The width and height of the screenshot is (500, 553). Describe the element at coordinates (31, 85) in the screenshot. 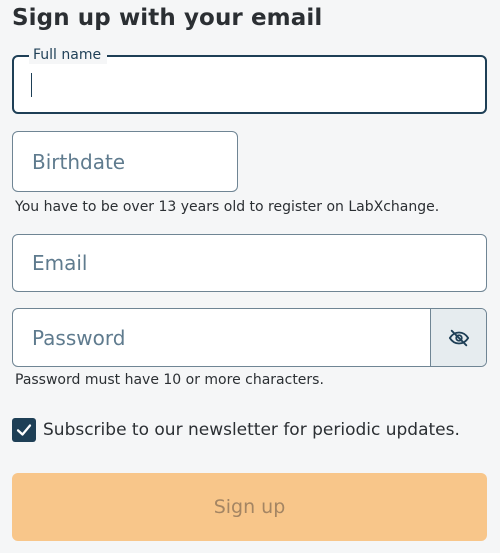

I see `text-cursor` at that location.